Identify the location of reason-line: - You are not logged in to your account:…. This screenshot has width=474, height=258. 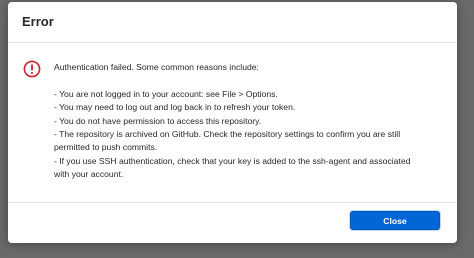
(166, 93).